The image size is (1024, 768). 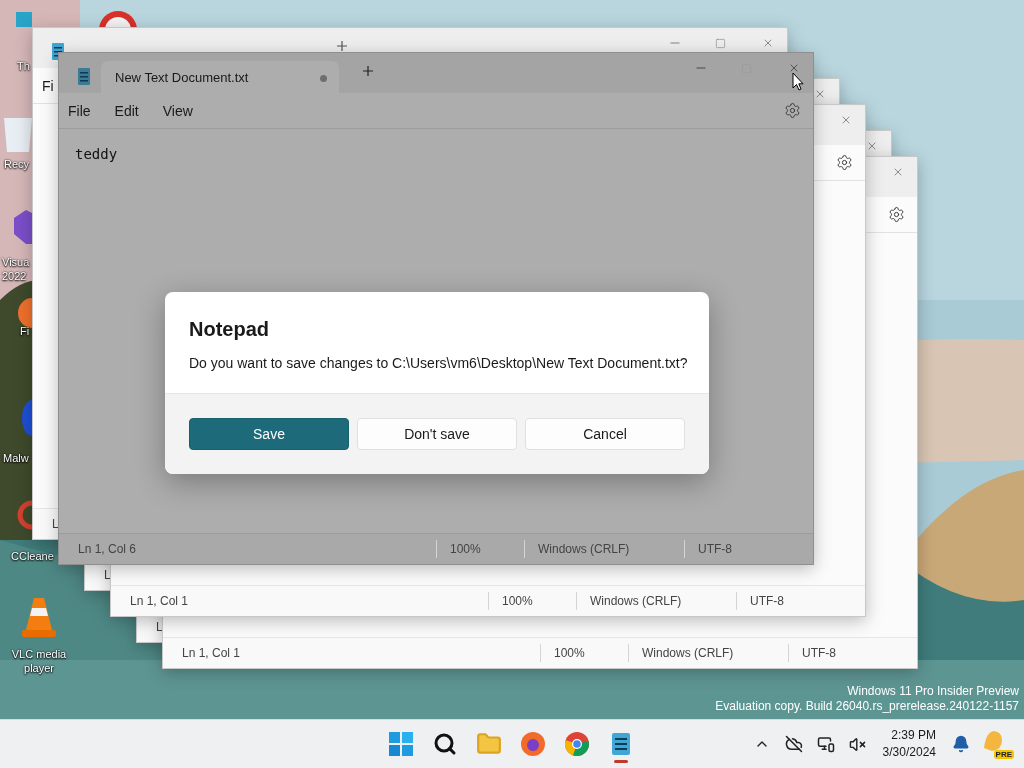 What do you see at coordinates (621, 761) in the screenshot?
I see `active-indicator` at bounding box center [621, 761].